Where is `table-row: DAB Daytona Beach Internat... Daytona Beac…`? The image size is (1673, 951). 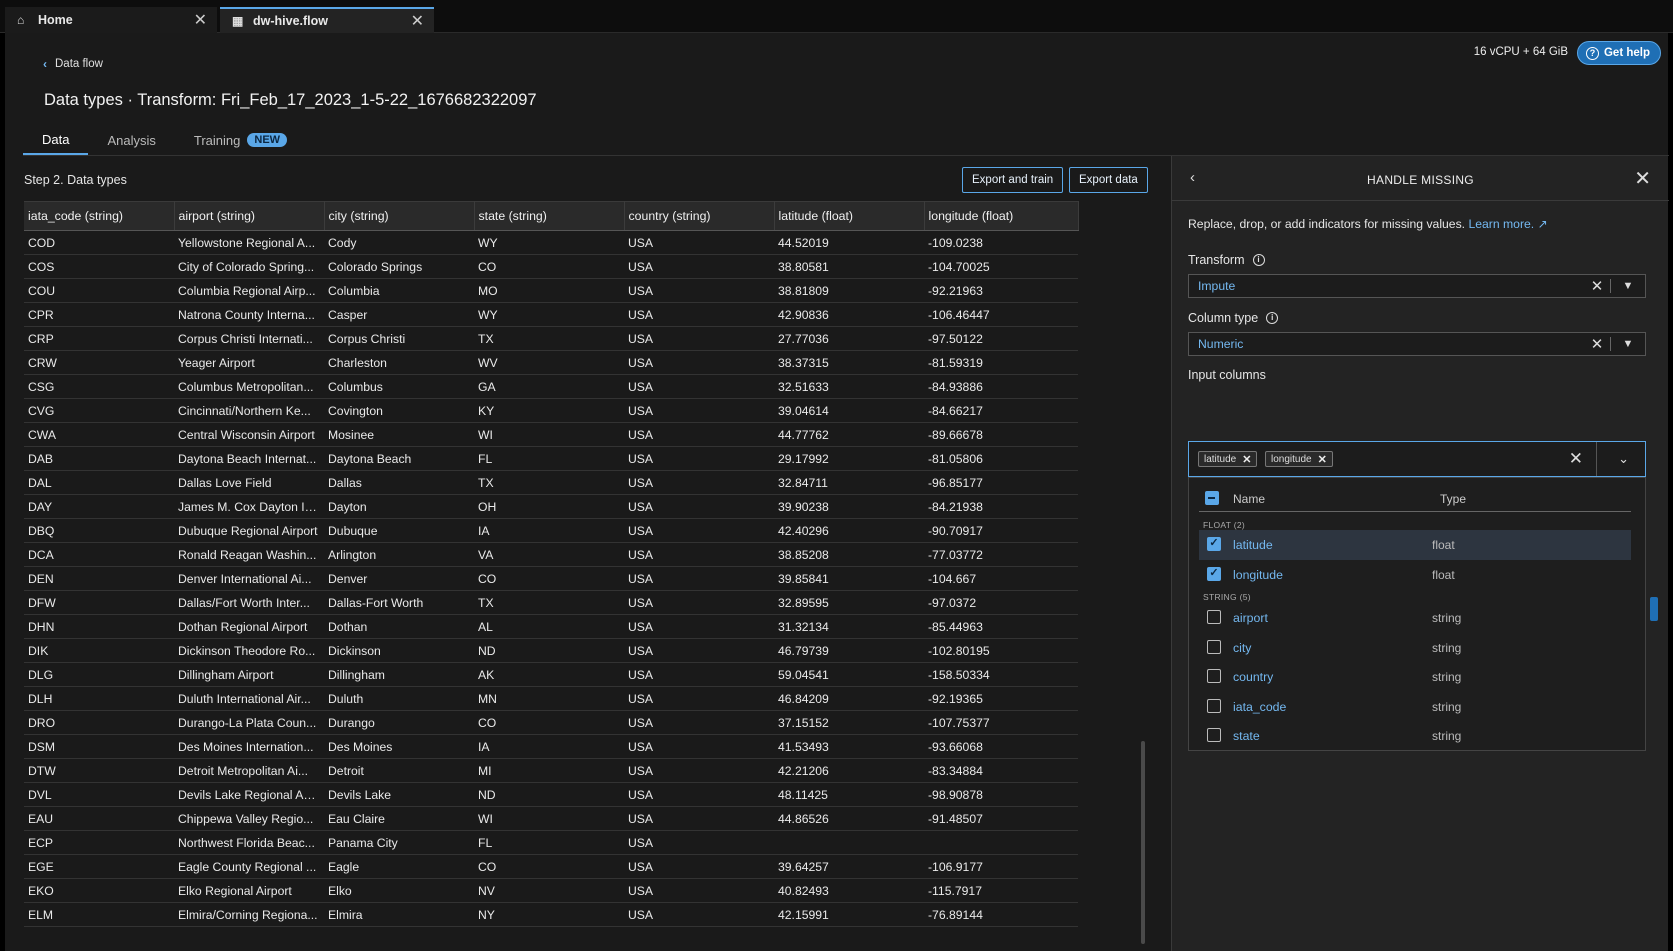
table-row: DAB Daytona Beach Internat... Daytona Beac… is located at coordinates (551, 458).